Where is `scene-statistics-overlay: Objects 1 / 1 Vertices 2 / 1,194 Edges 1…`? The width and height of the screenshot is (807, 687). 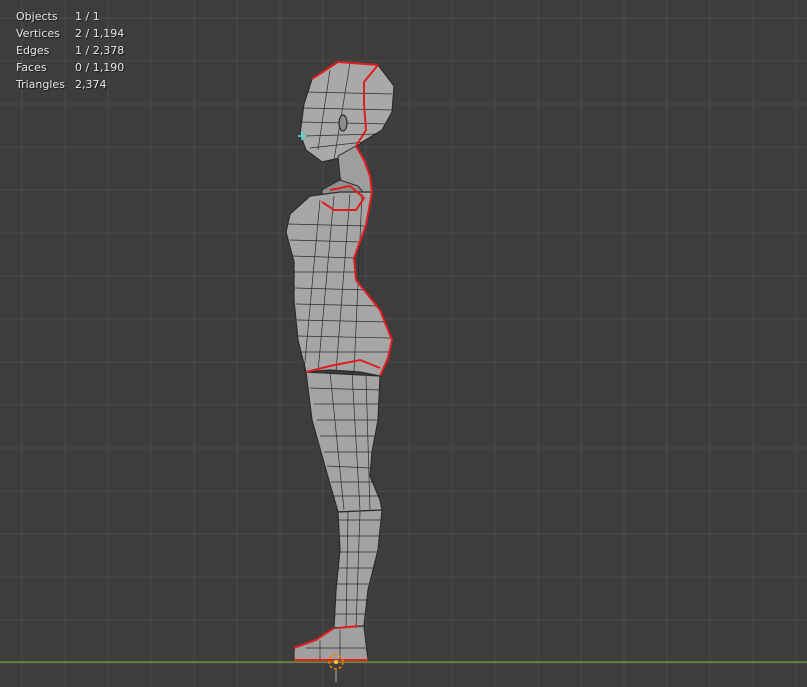
scene-statistics-overlay: Objects 1 / 1 Vertices 2 / 1,194 Edges 1… is located at coordinates (70, 50).